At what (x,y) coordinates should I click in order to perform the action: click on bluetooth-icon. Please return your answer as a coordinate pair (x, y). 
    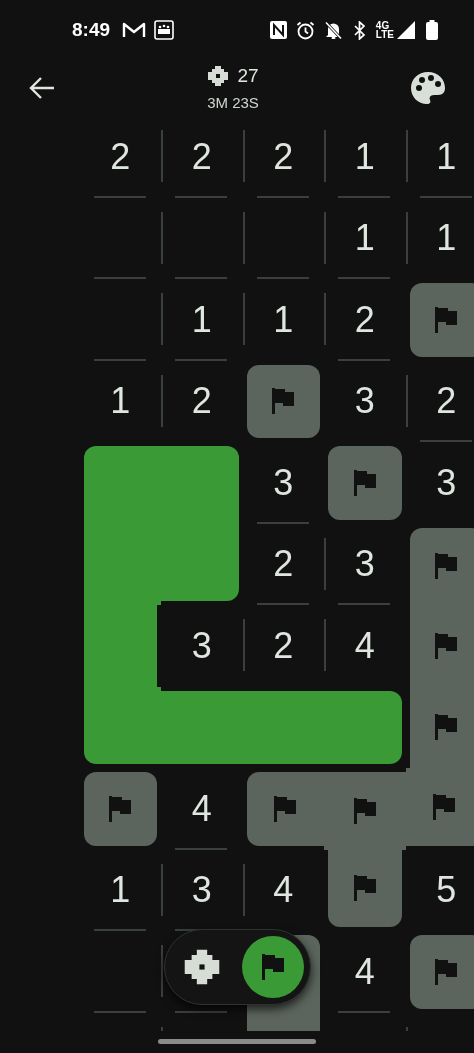
    Looking at the image, I should click on (359, 30).